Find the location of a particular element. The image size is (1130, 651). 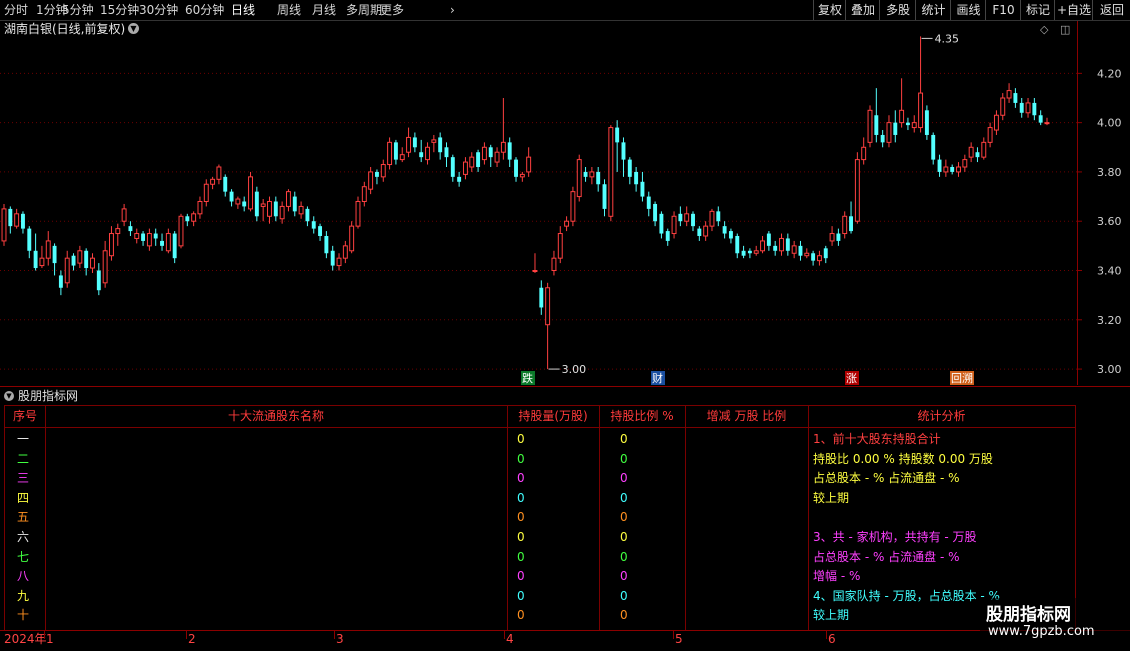

indicator-name: 股朋指标网 is located at coordinates (48, 396).